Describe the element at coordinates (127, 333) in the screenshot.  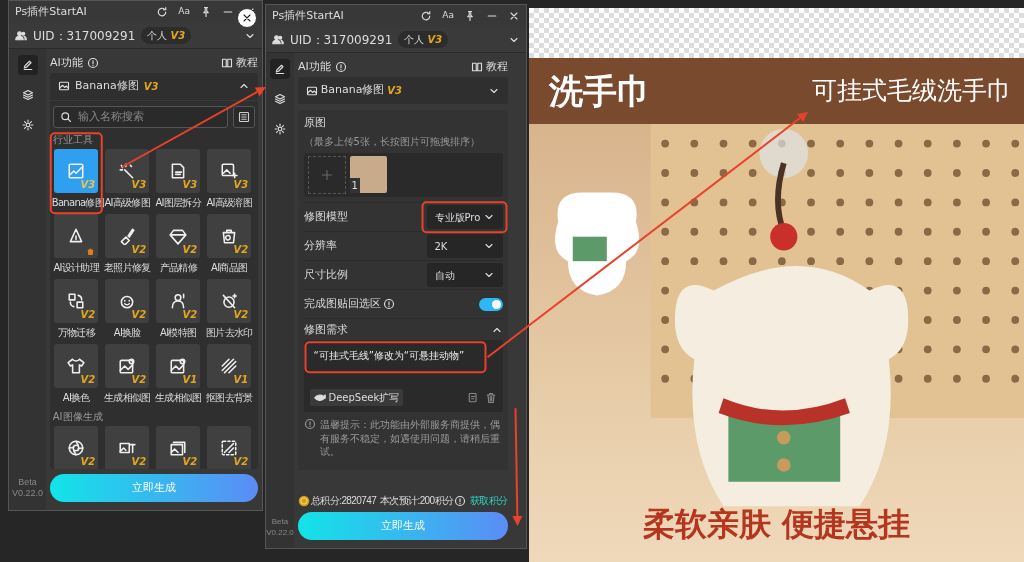
I see `tool-label: AI换脸` at that location.